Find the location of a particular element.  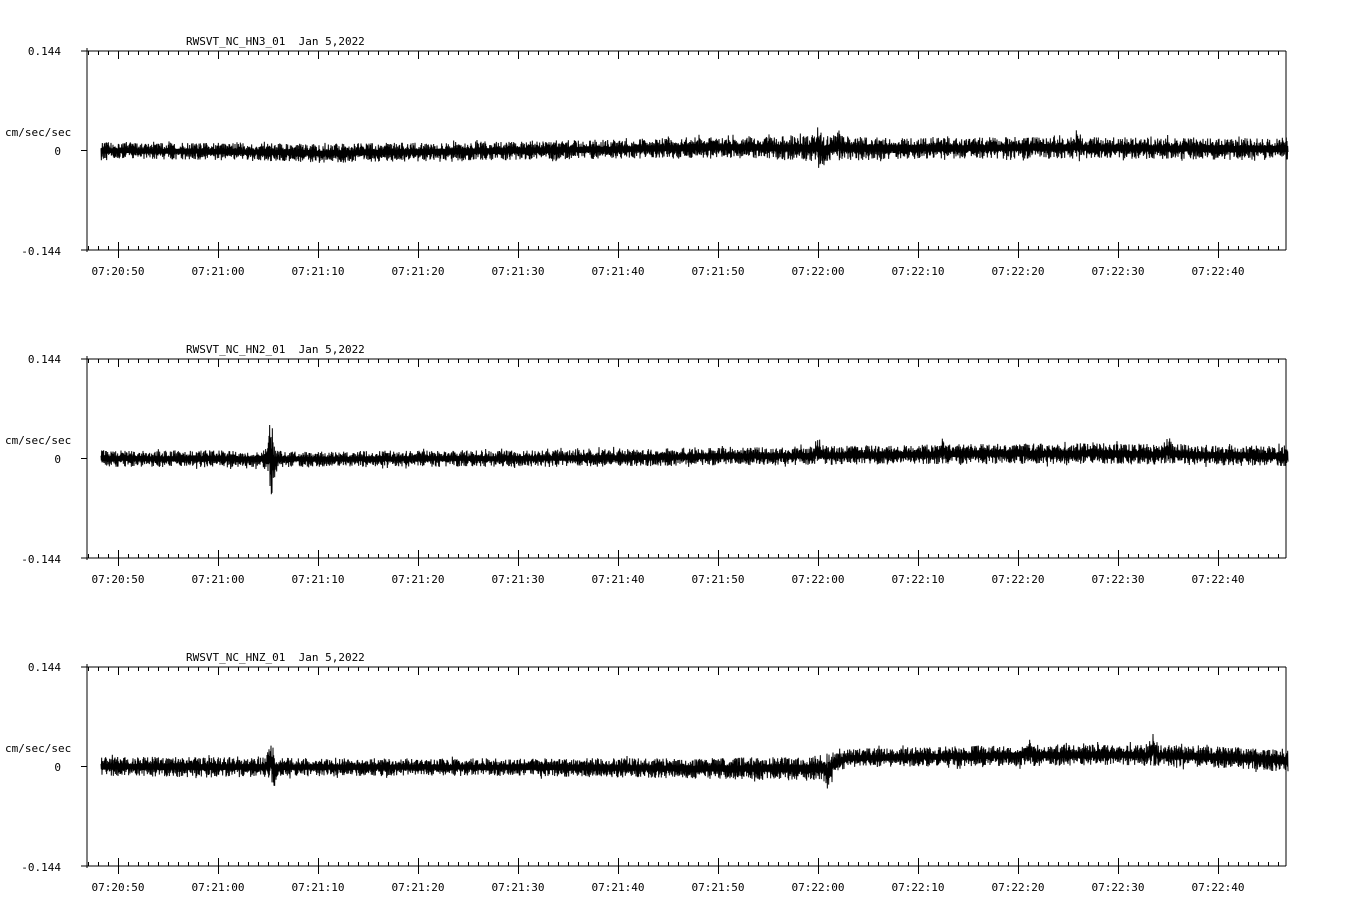

panel-title: RWSVT_NC_HN2_01 Jan 5,2022 is located at coordinates (275, 349).